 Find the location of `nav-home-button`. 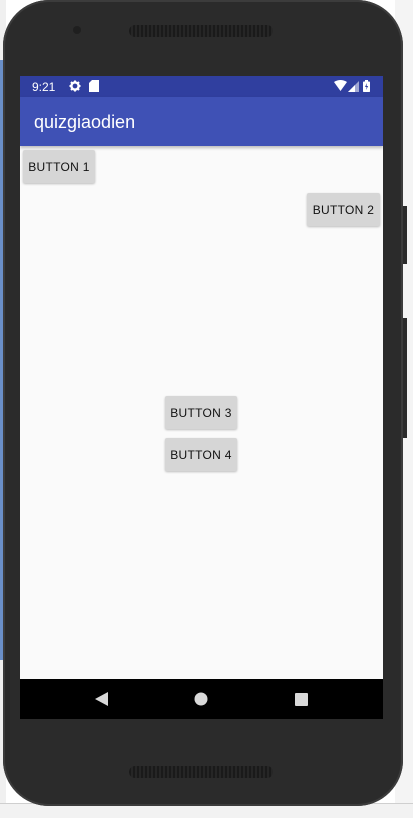

nav-home-button is located at coordinates (201, 699).